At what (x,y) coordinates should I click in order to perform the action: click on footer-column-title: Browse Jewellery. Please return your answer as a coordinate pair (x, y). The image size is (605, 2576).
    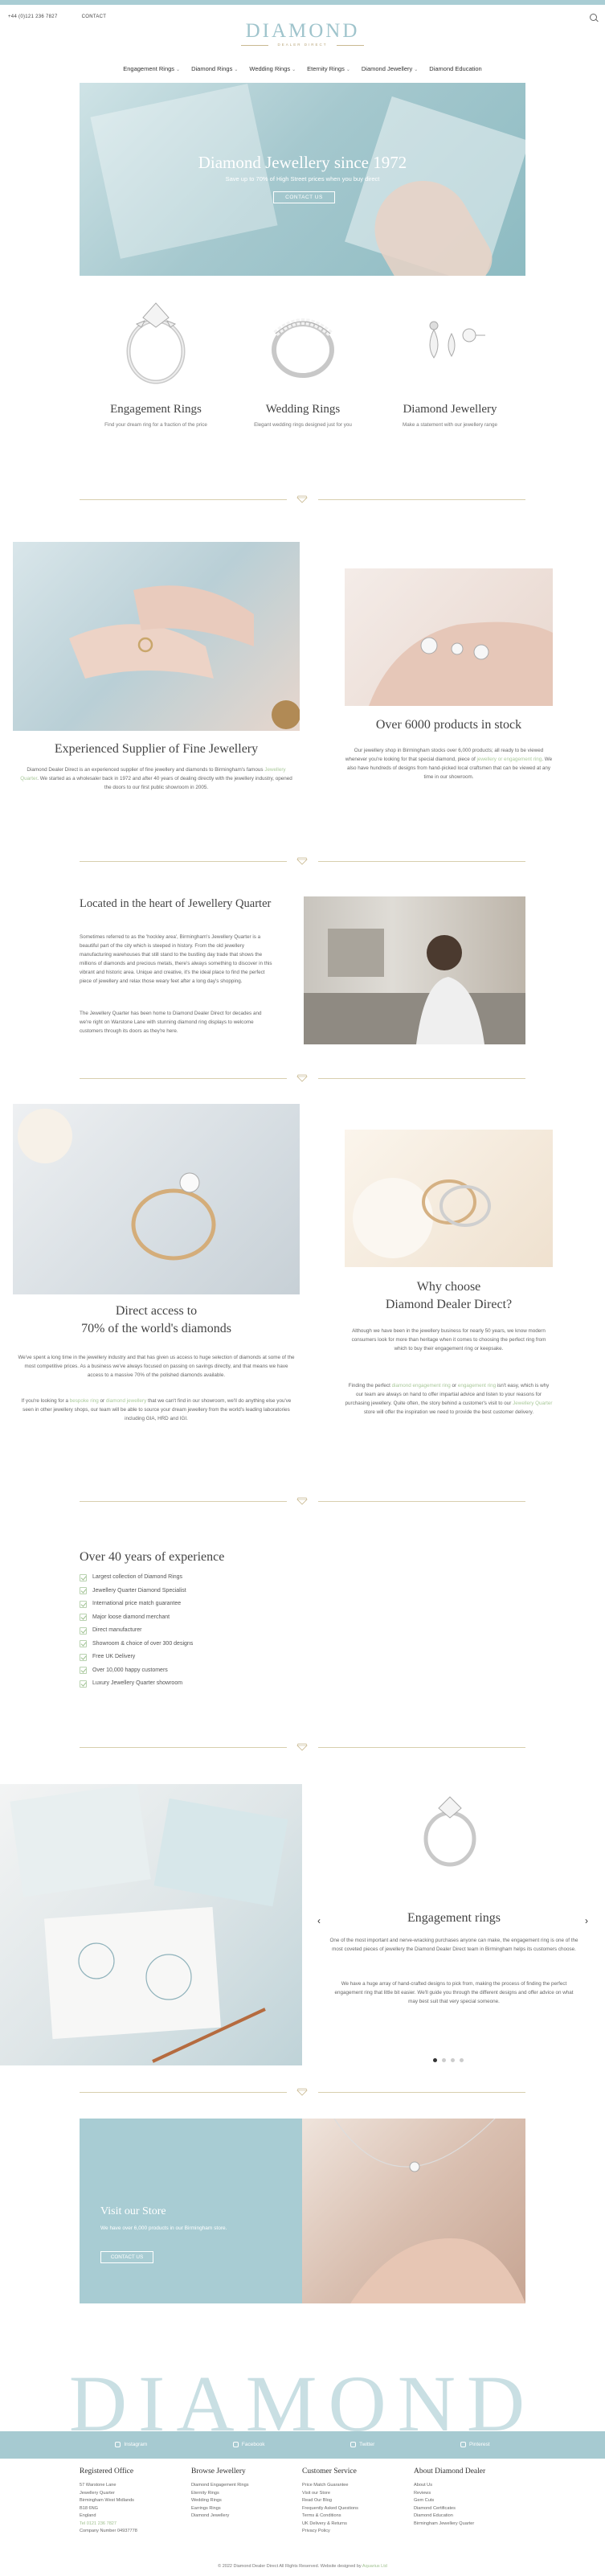
    Looking at the image, I should click on (218, 2471).